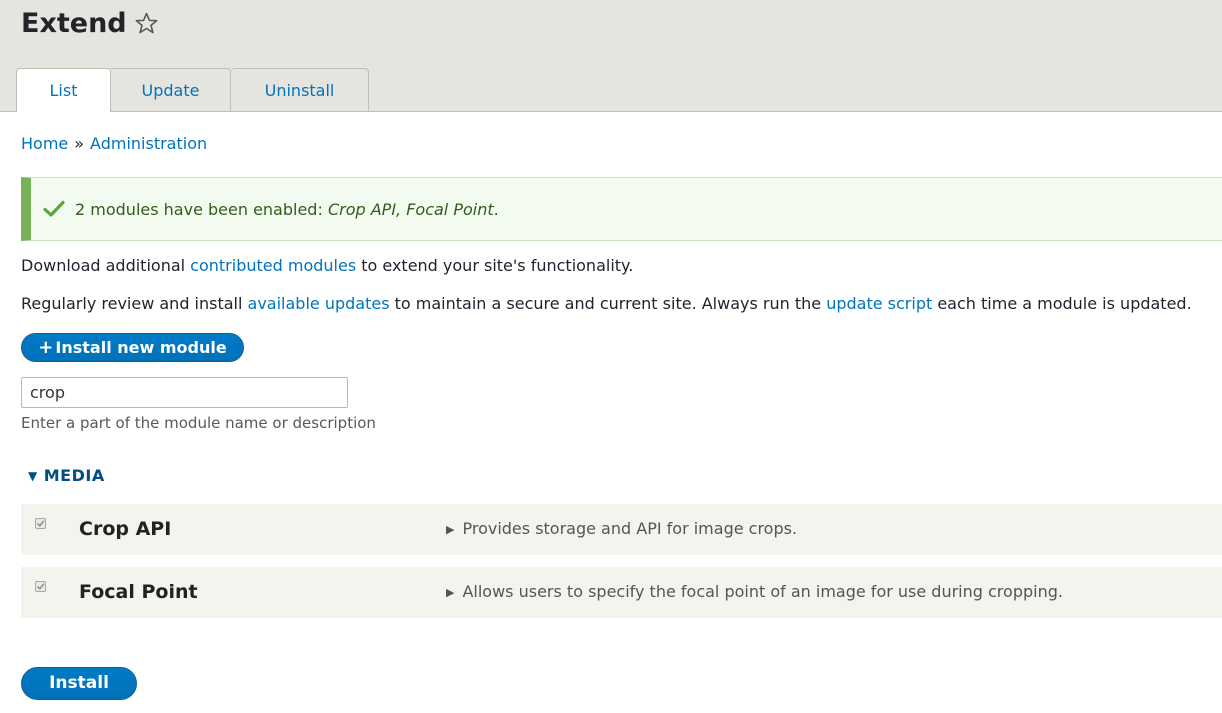 This screenshot has height=713, width=1222. I want to click on breadcrumb-administration-link: Administration, so click(148, 143).